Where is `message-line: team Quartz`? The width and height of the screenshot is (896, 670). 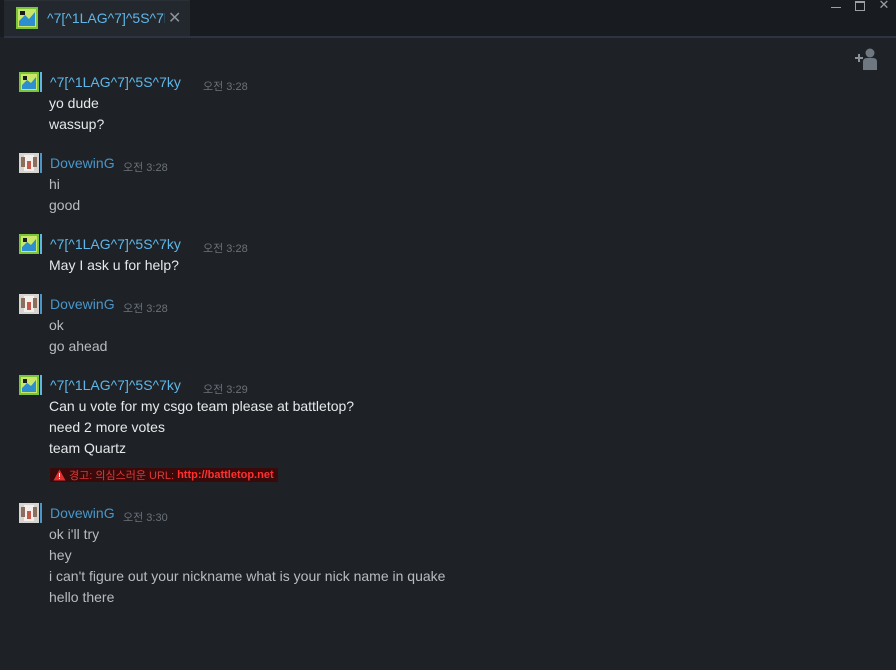
message-line: team Quartz is located at coordinates (88, 448).